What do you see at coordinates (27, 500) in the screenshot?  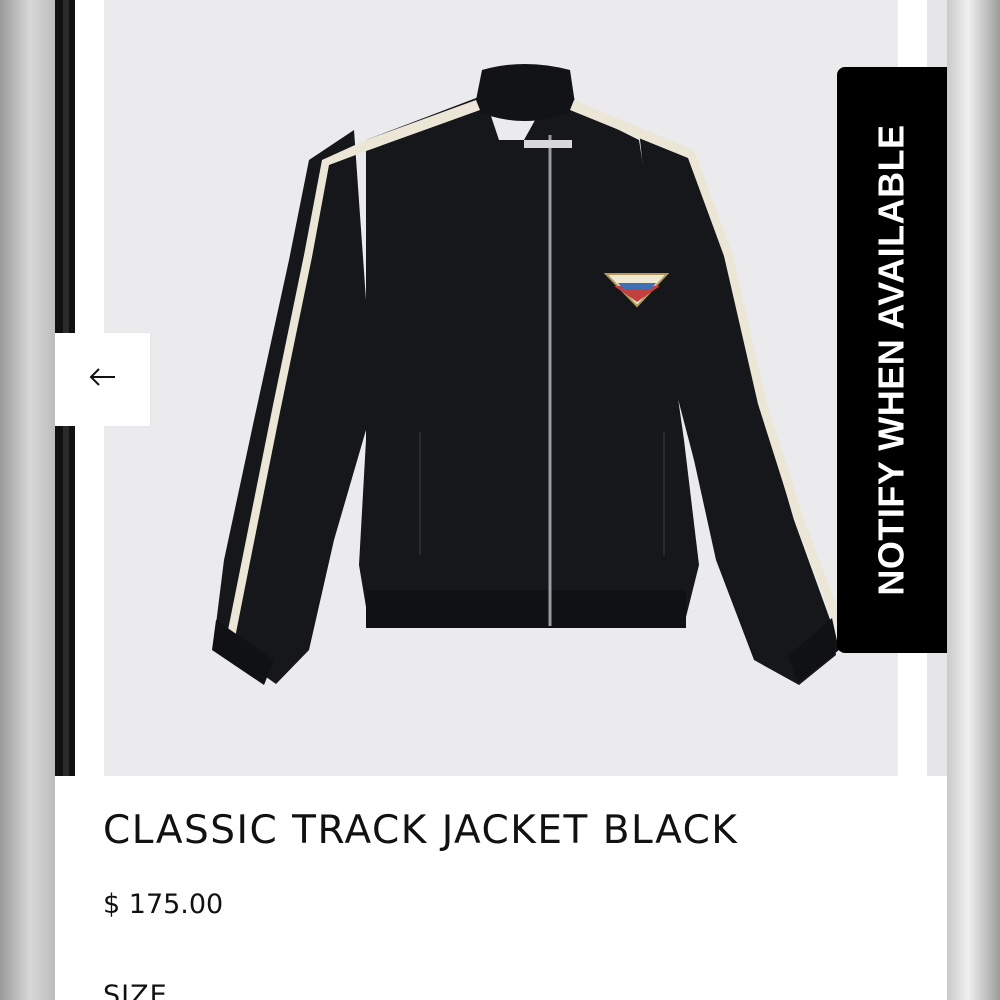 I see `device-bezel-left` at bounding box center [27, 500].